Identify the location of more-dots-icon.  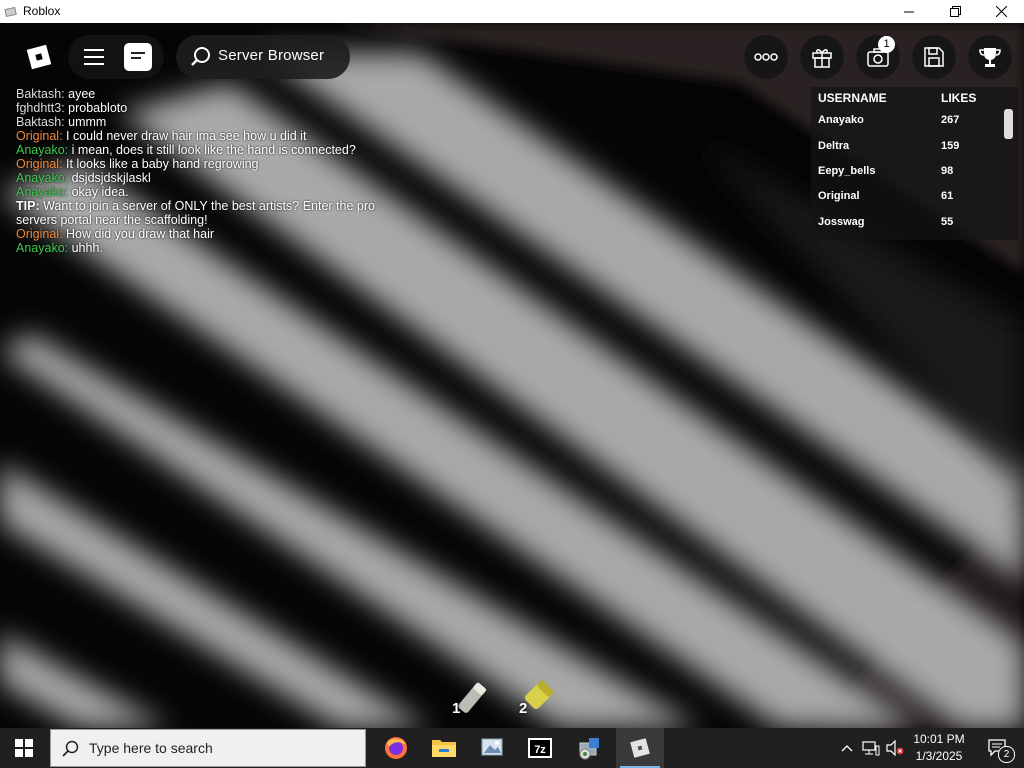
(766, 57).